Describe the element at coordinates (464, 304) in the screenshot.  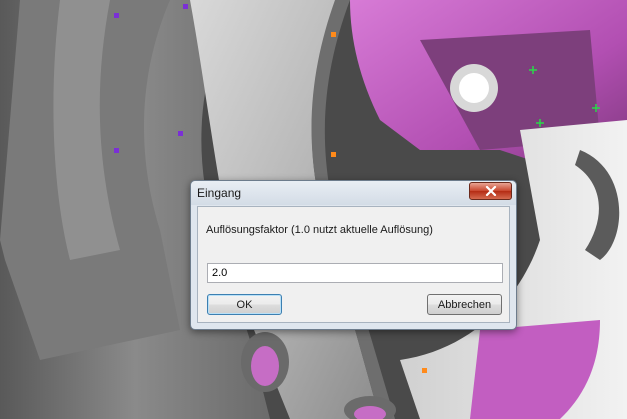
I see `cancel-button: Abbrechen` at that location.